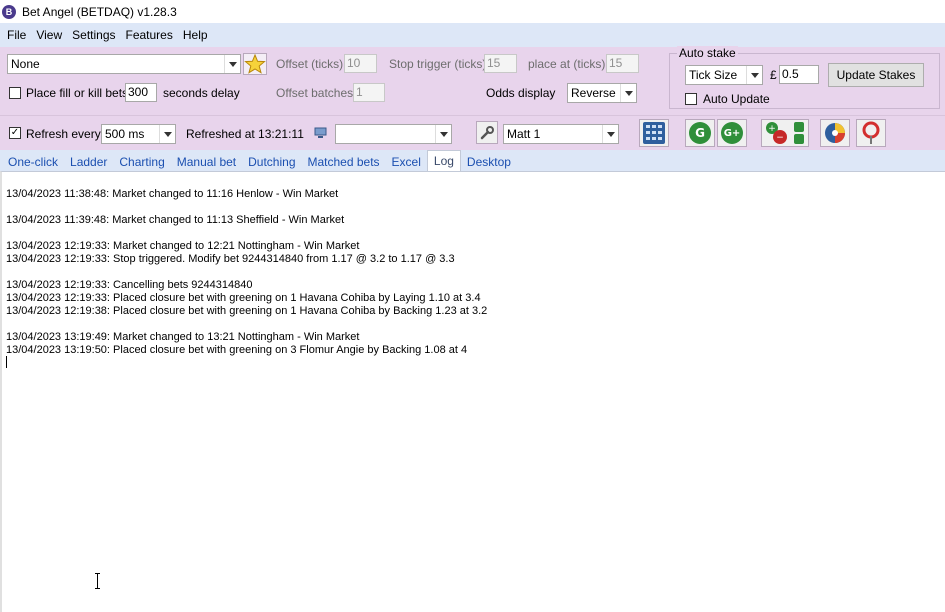 Image resolution: width=945 pixels, height=612 pixels. I want to click on offset-batches-field: 1, so click(369, 92).